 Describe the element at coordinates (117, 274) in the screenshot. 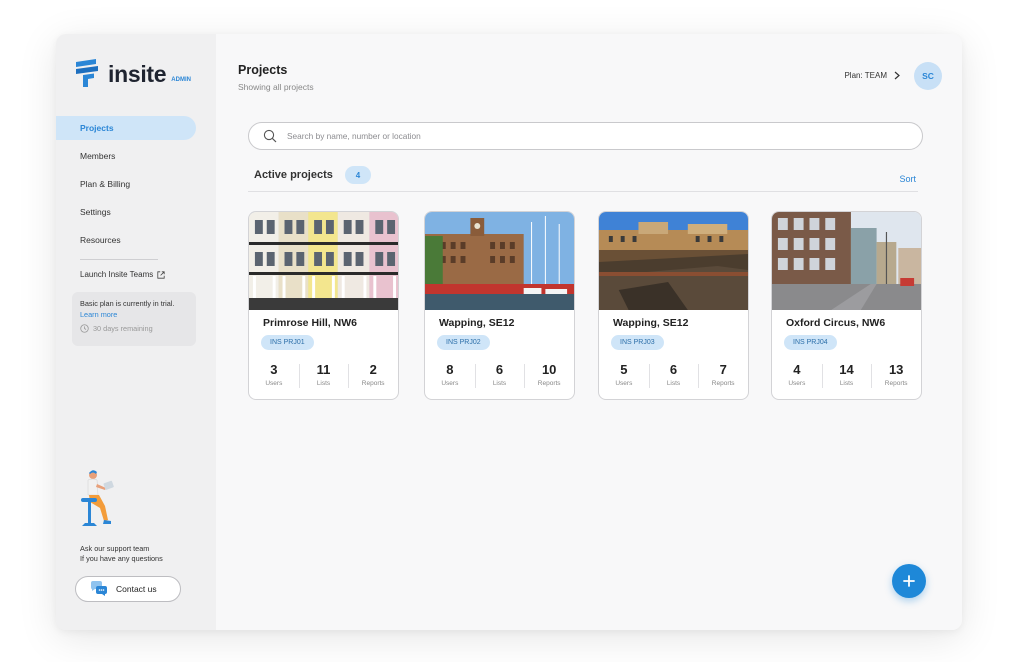

I see `launch-teams-label: Launch Insite Teams` at that location.